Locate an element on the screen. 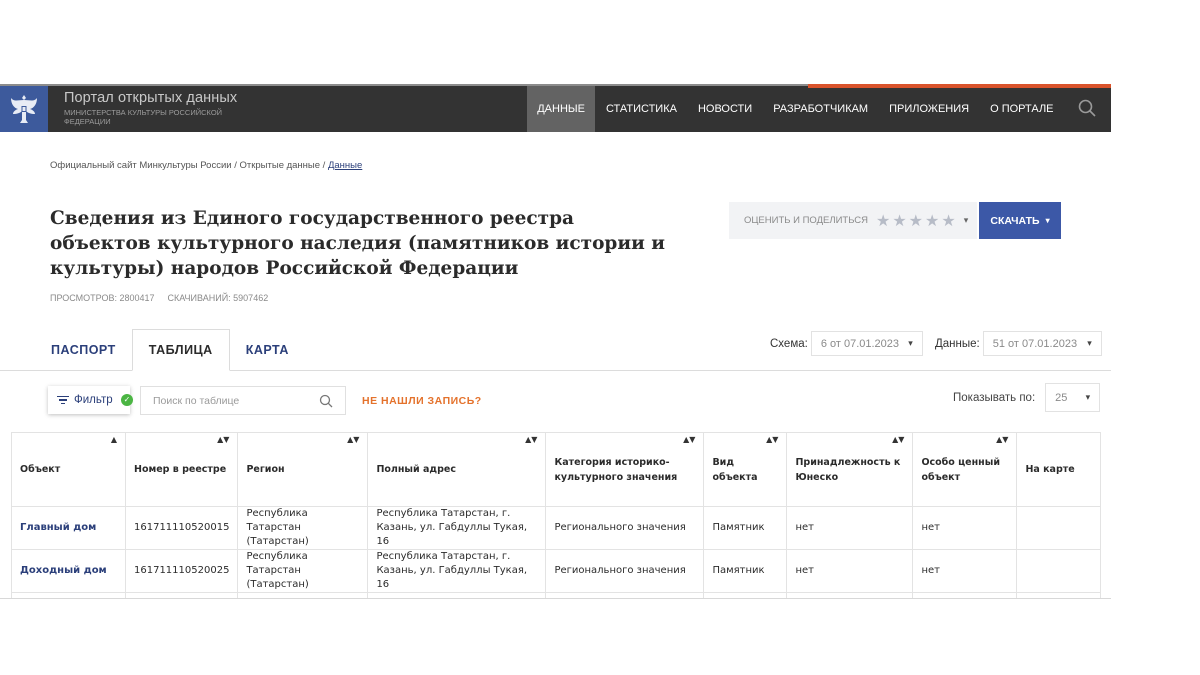 Image resolution: width=1200 pixels, height=675 pixels. table-cell: Регионального значения is located at coordinates (625, 571).